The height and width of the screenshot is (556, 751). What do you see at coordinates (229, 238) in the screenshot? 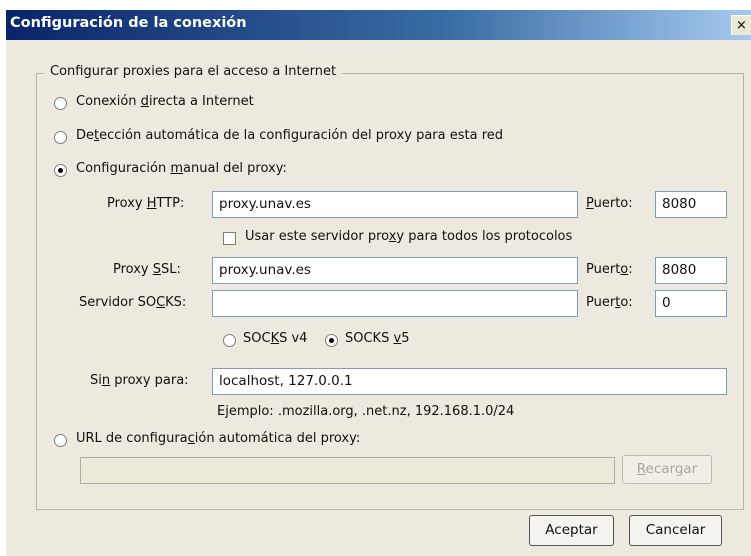
I see `share-proxy-checkbox` at bounding box center [229, 238].